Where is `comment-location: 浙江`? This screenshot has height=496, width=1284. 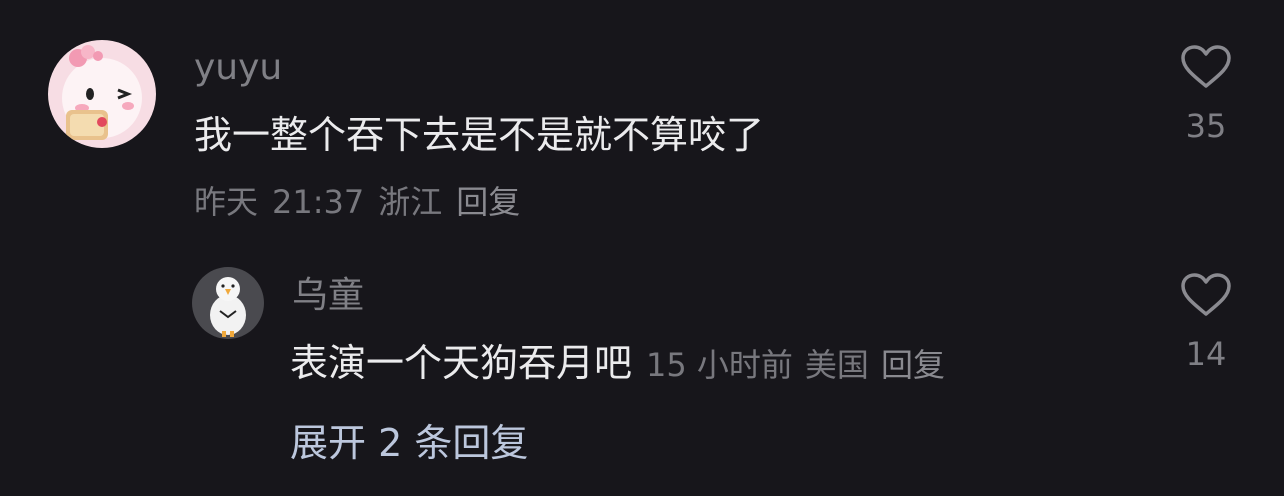
comment-location: 浙江 is located at coordinates (410, 202).